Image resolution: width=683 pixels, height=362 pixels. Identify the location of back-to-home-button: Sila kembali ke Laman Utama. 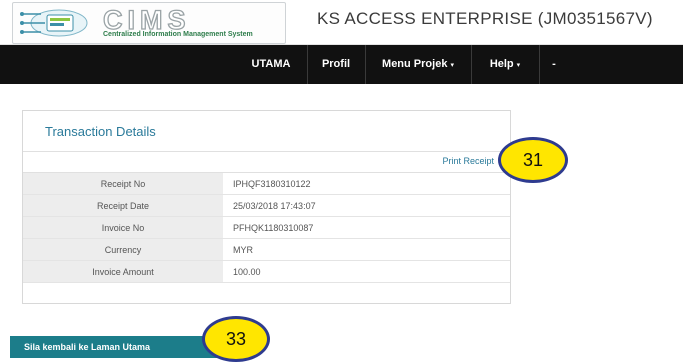
(114, 347).